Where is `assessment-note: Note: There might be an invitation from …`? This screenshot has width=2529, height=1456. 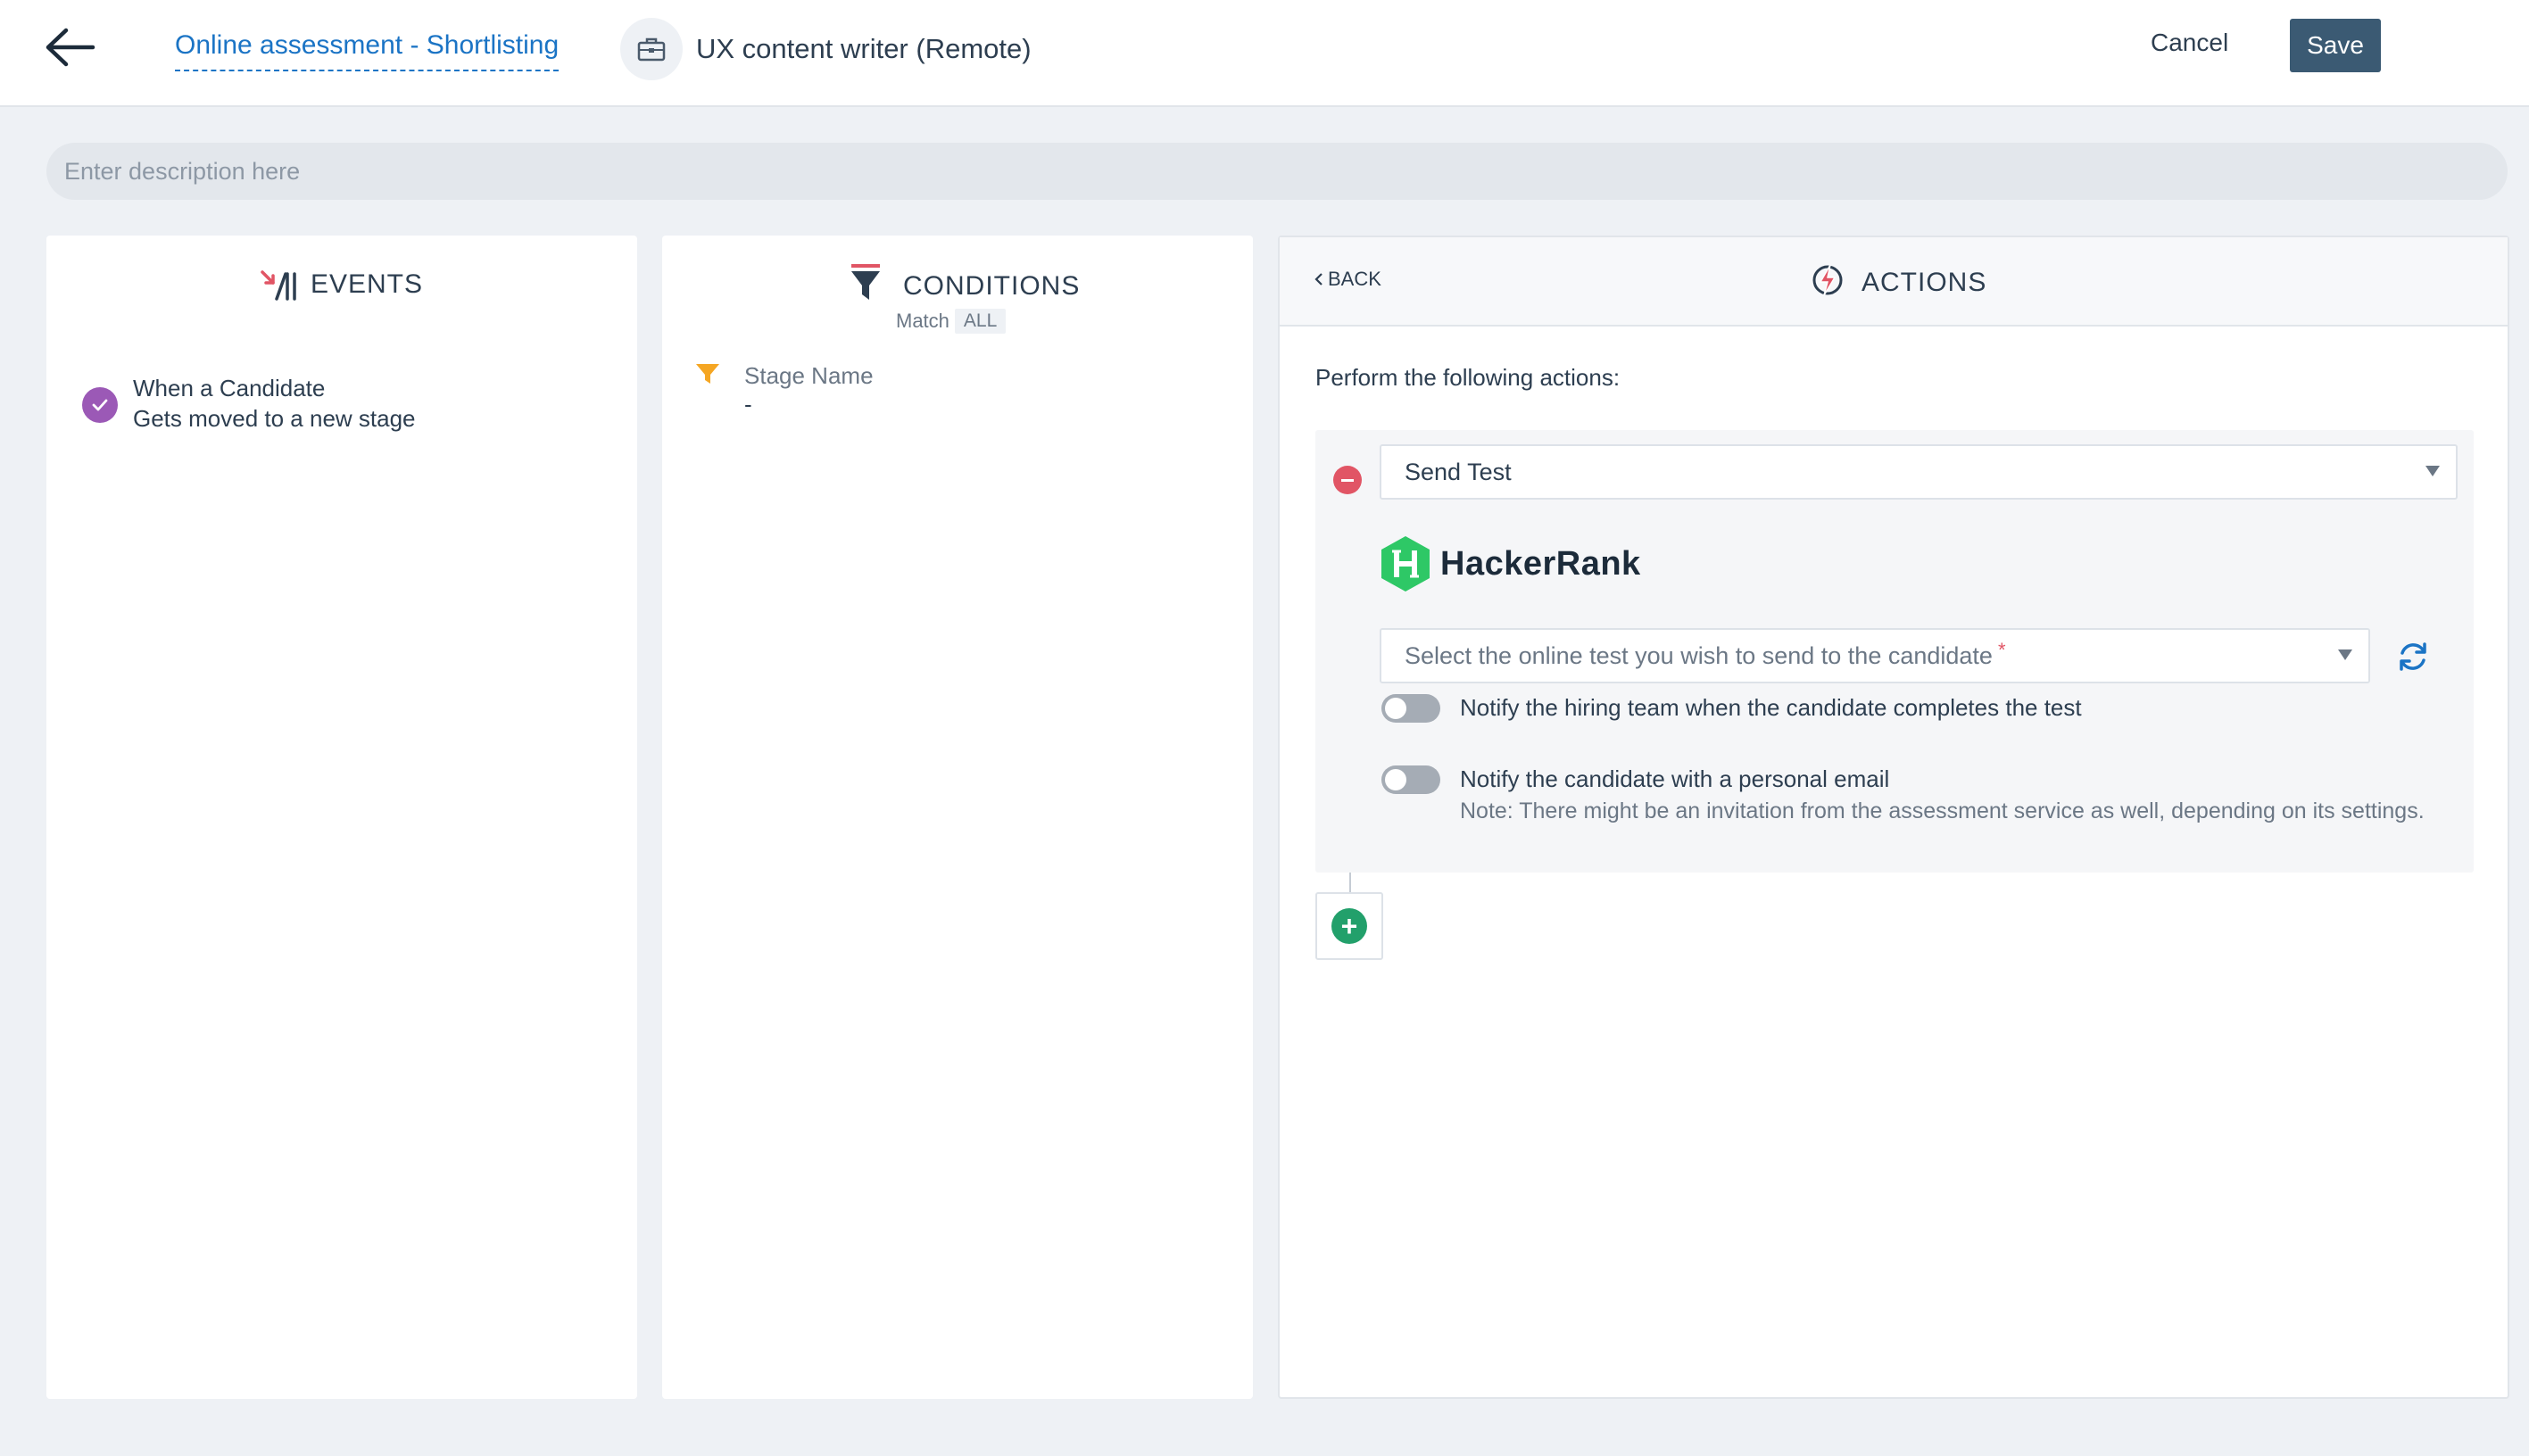 assessment-note: Note: There might be an invitation from … is located at coordinates (1942, 811).